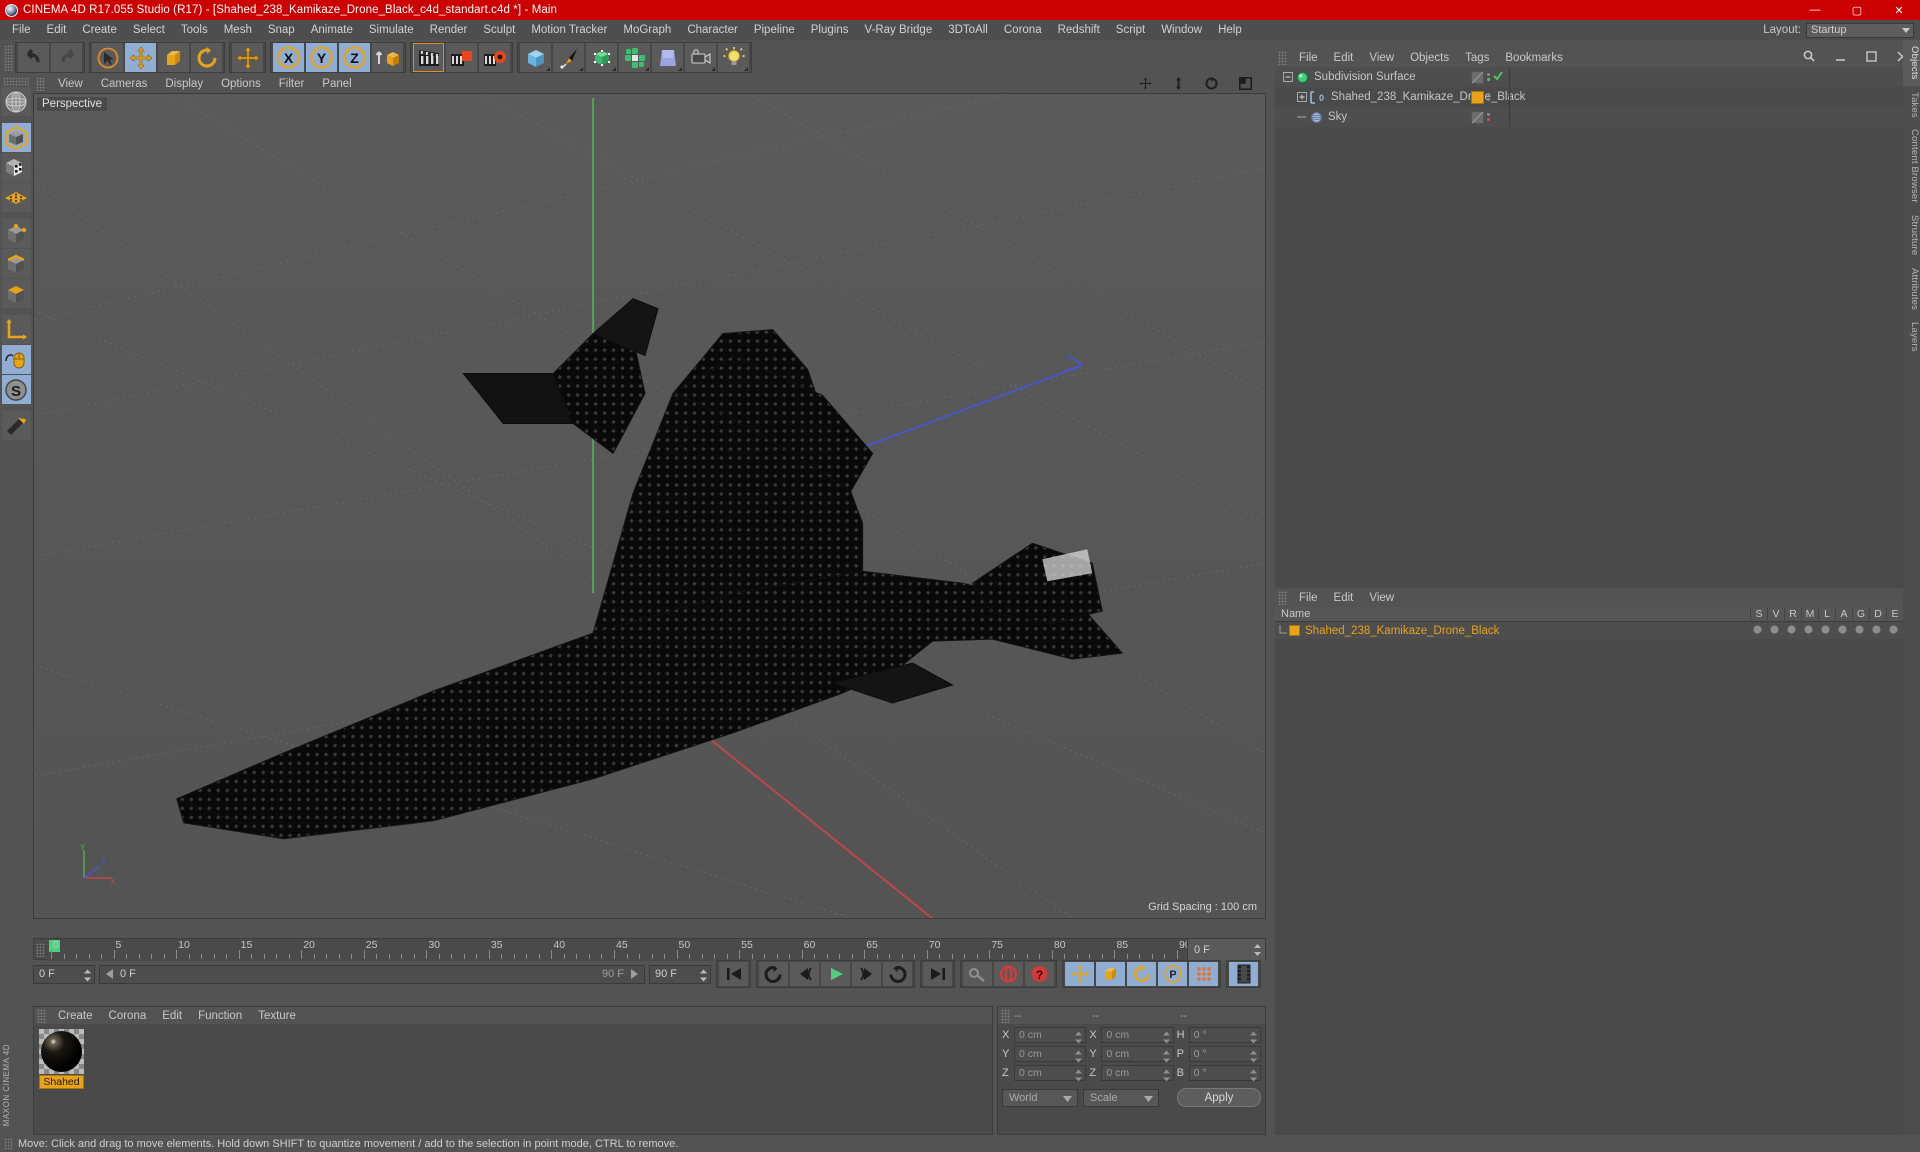 This screenshot has height=1152, width=1920. What do you see at coordinates (16, 359) in the screenshot?
I see `enable-snapping-button` at bounding box center [16, 359].